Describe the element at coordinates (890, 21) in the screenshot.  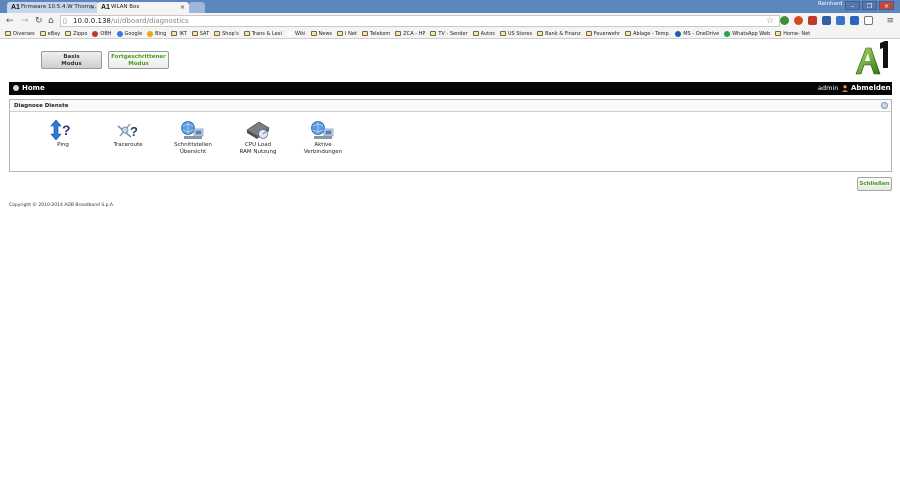
I see `menu-icon: ≡` at that location.